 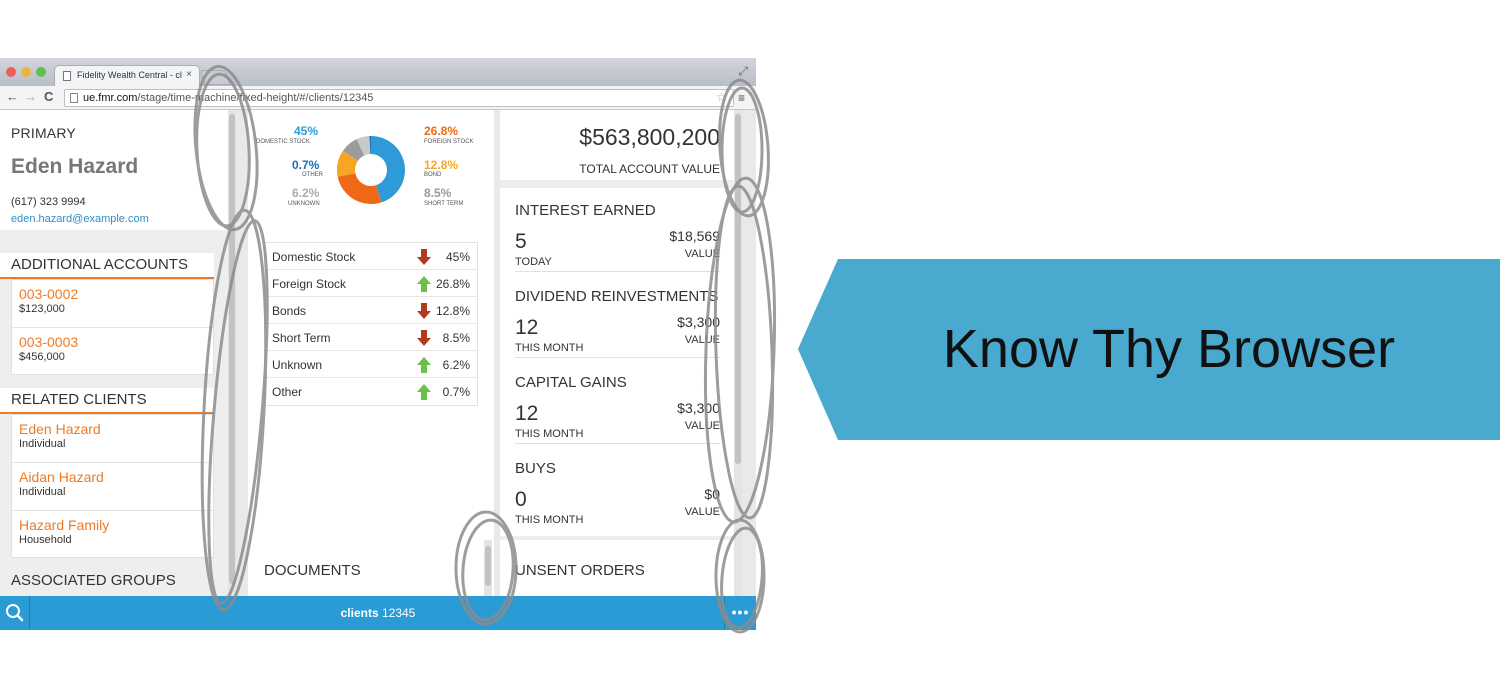 What do you see at coordinates (743, 71) in the screenshot?
I see `fullscreen-icon: ⤢` at bounding box center [743, 71].